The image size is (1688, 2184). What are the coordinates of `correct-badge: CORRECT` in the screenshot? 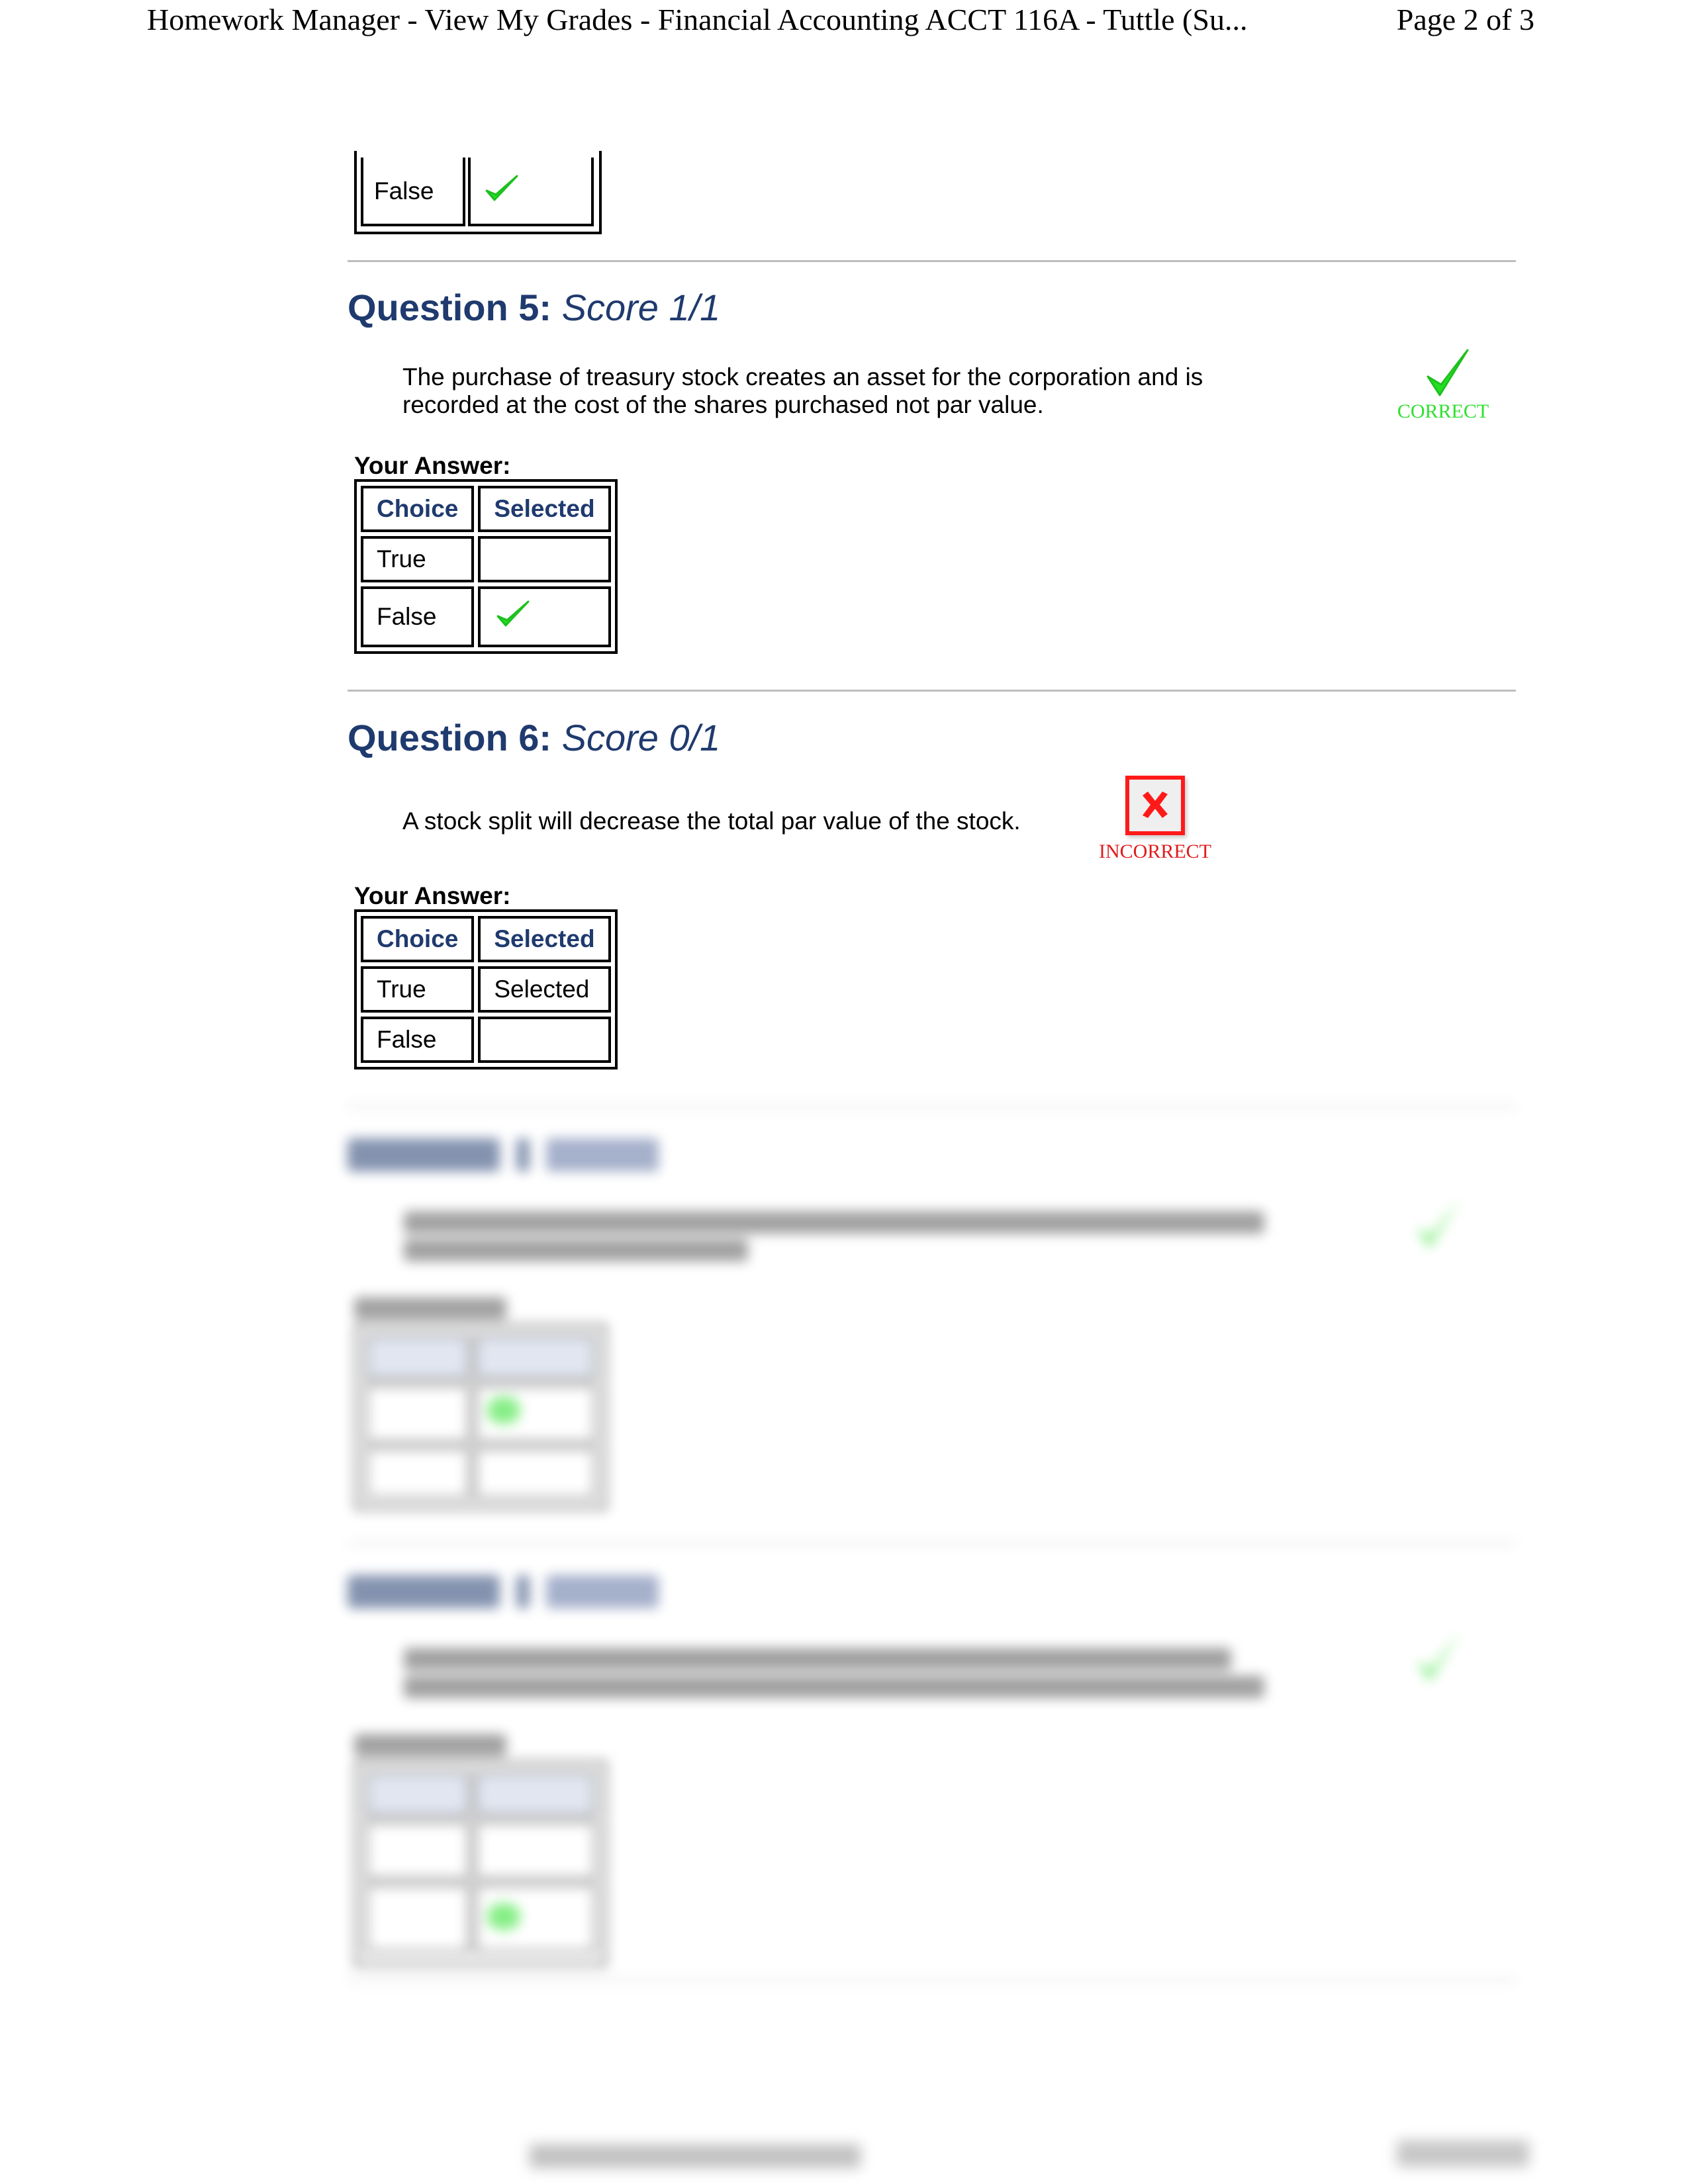 It's located at (1443, 385).